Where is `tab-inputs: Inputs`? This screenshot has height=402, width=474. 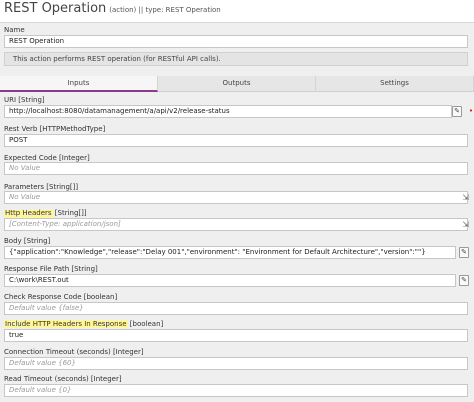
tab-inputs: Inputs is located at coordinates (79, 84).